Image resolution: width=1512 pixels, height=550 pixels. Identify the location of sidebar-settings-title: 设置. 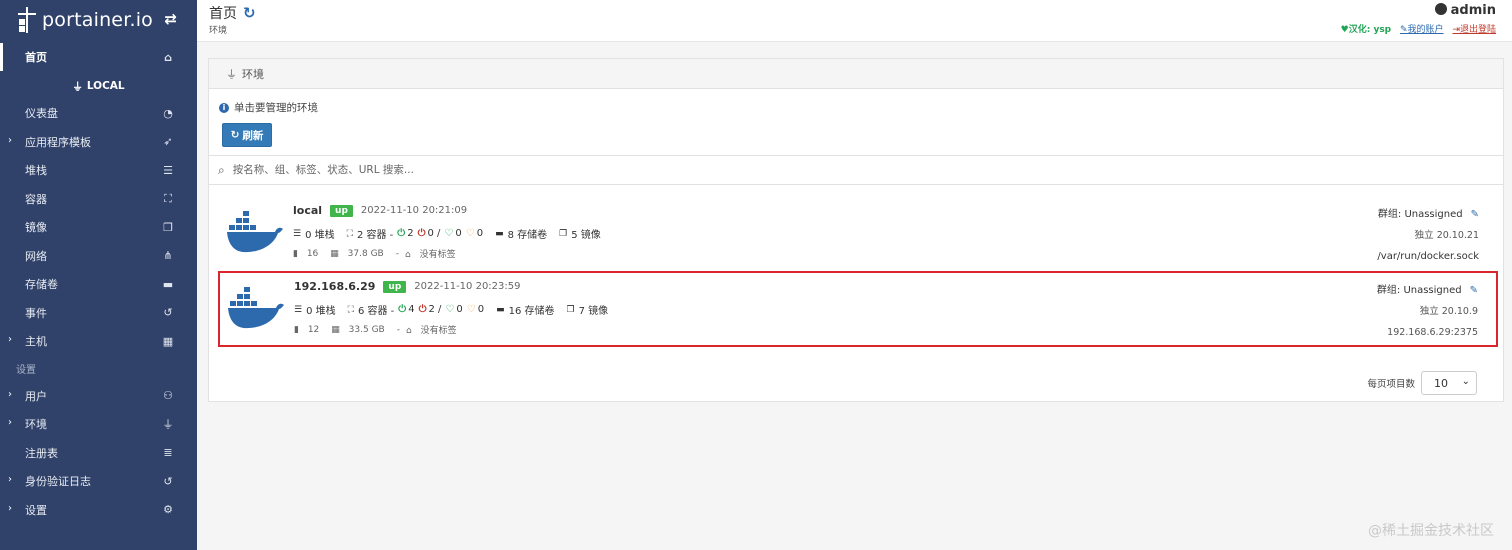
(26, 370).